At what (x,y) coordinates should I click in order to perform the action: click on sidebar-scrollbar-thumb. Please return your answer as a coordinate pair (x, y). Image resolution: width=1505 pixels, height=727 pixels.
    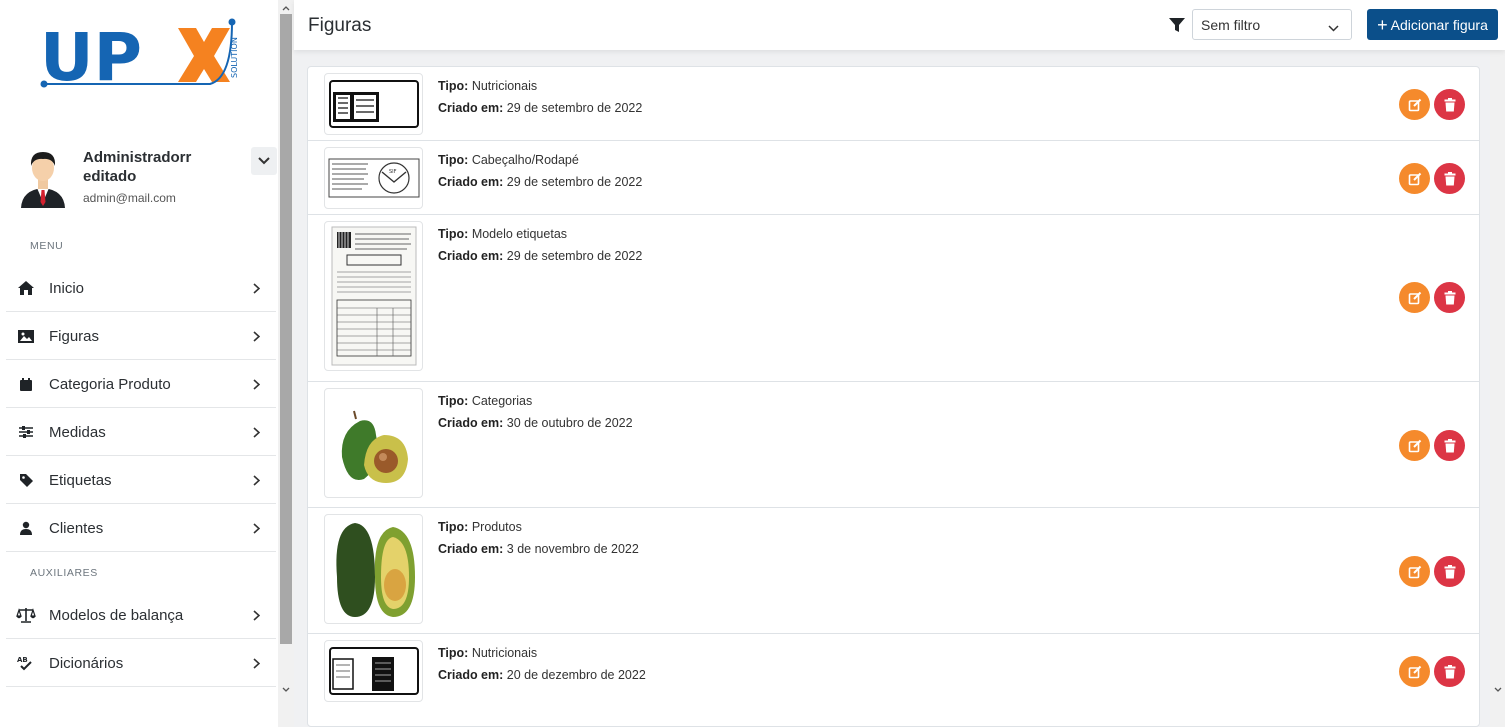
    Looking at the image, I should click on (286, 329).